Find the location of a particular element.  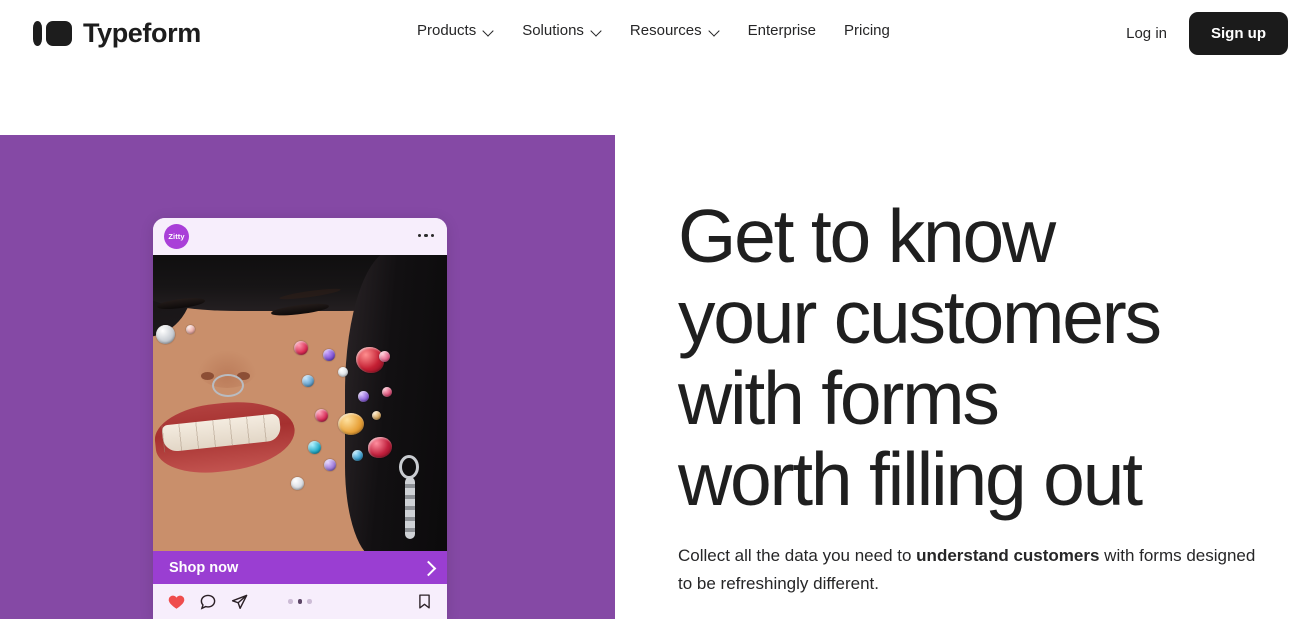

avatar-label: Zitty is located at coordinates (176, 236).